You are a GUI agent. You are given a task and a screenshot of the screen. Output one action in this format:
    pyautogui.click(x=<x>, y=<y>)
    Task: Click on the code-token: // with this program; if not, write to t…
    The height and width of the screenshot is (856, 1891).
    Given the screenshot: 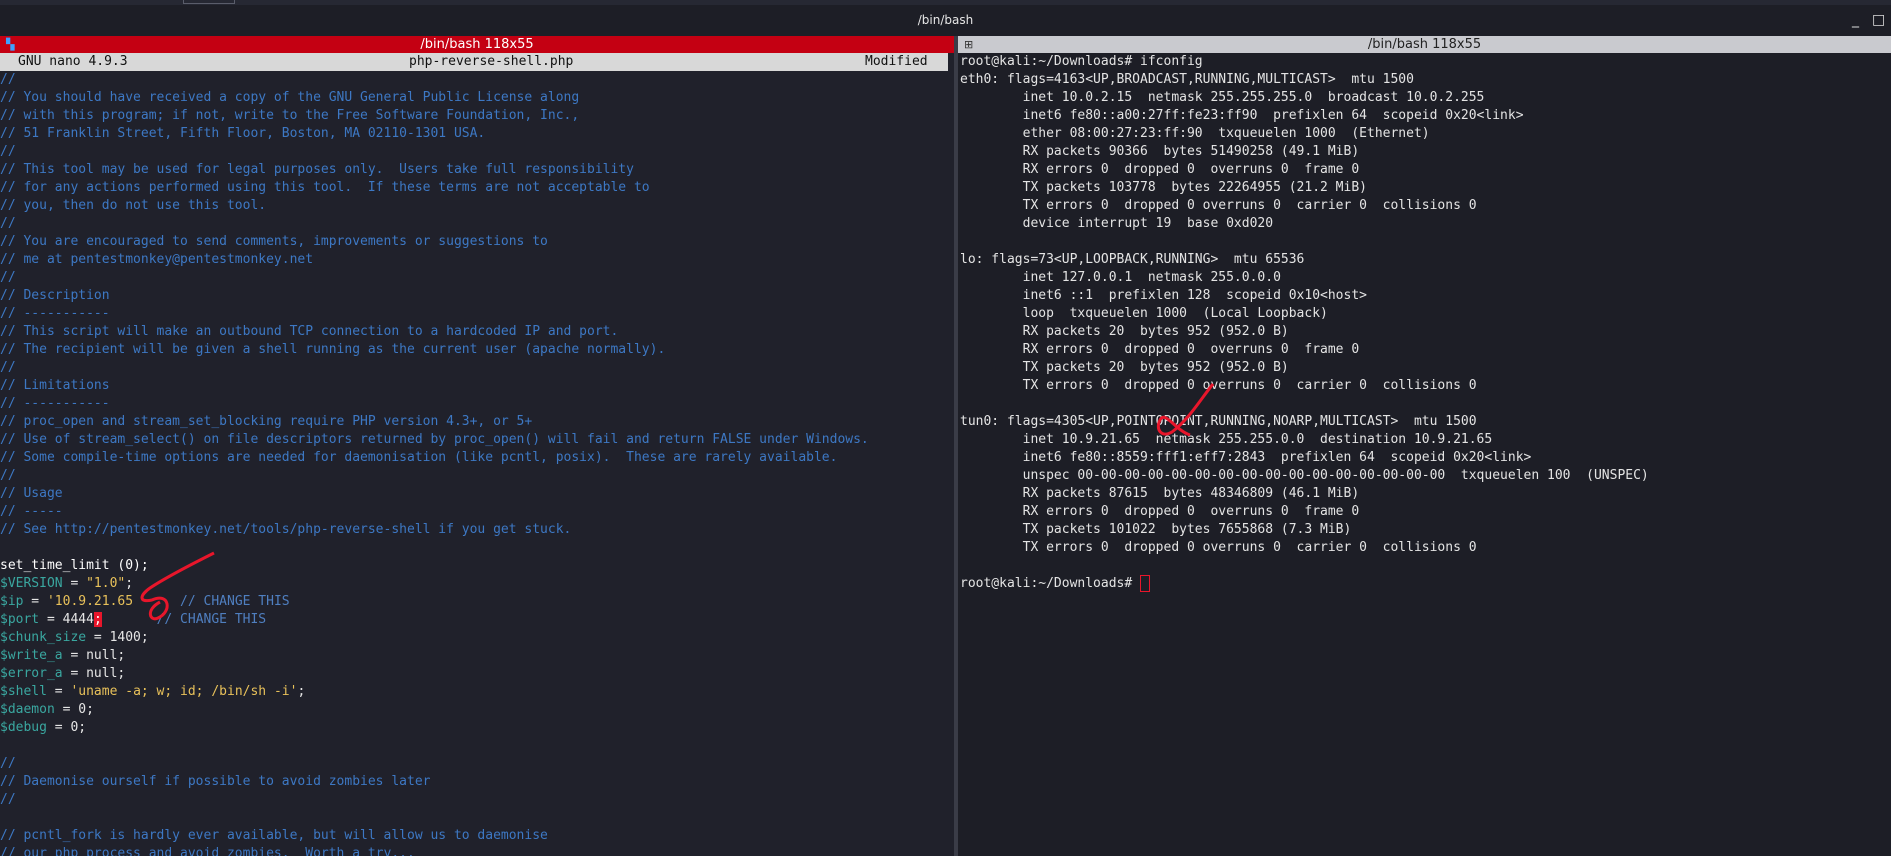 What is the action you would take?
    pyautogui.click(x=290, y=115)
    